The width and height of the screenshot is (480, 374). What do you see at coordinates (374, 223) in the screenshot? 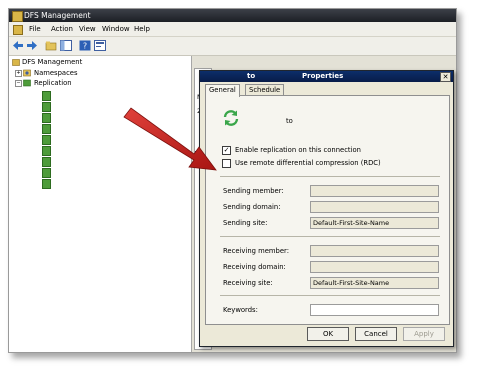
I see `sending-site-field: Default-First-Site-Name` at bounding box center [374, 223].